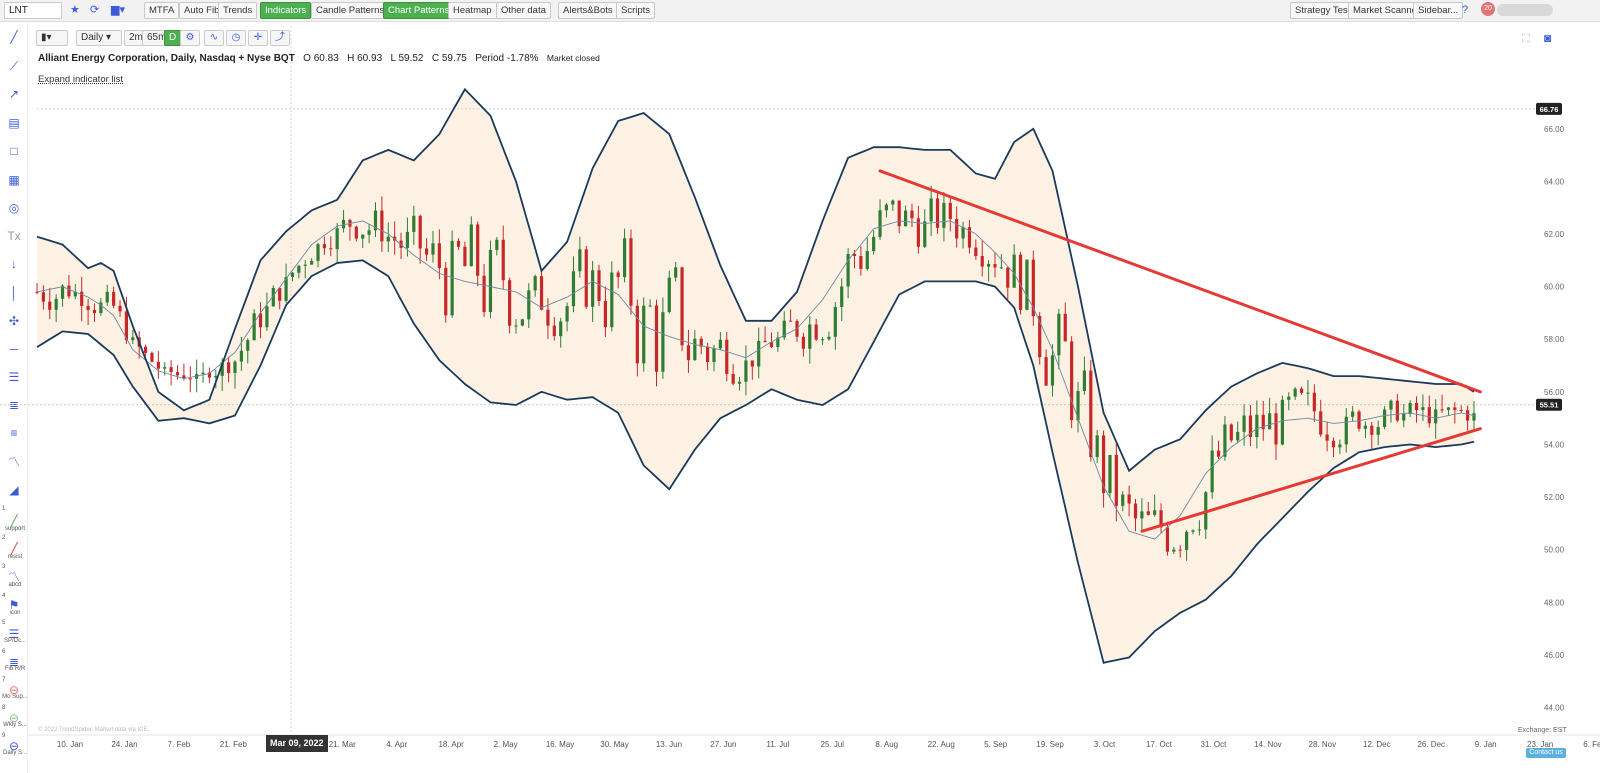 This screenshot has width=1600, height=773. I want to click on tf-daily-button: D, so click(173, 38).